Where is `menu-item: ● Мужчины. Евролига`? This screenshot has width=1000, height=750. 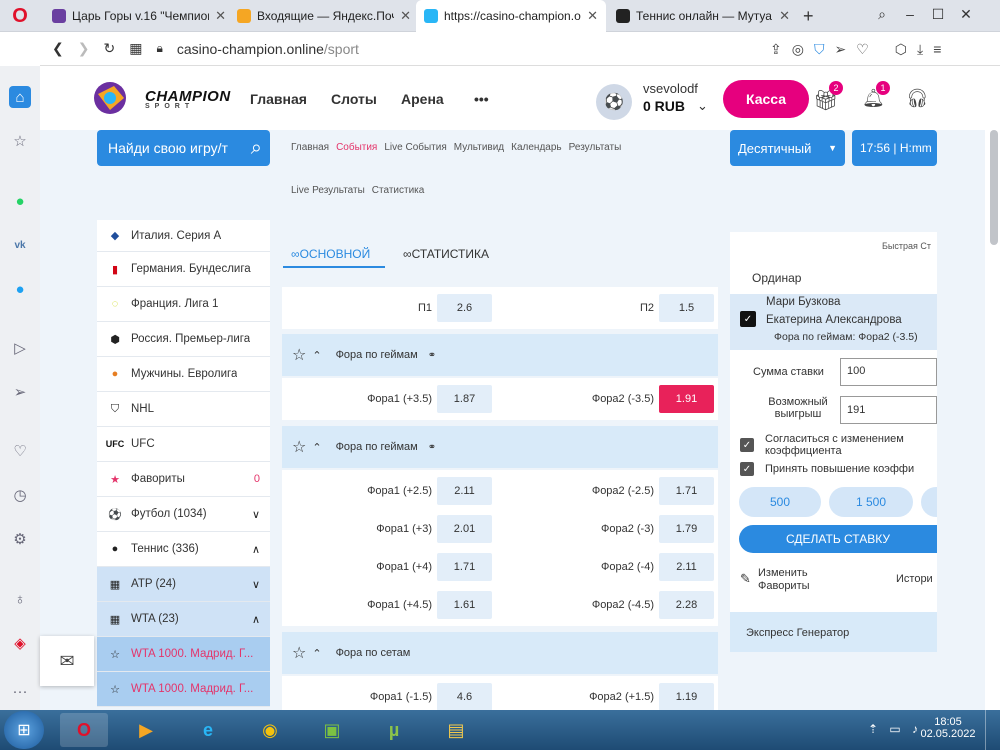 menu-item: ● Мужчины. Евролига is located at coordinates (183, 374).